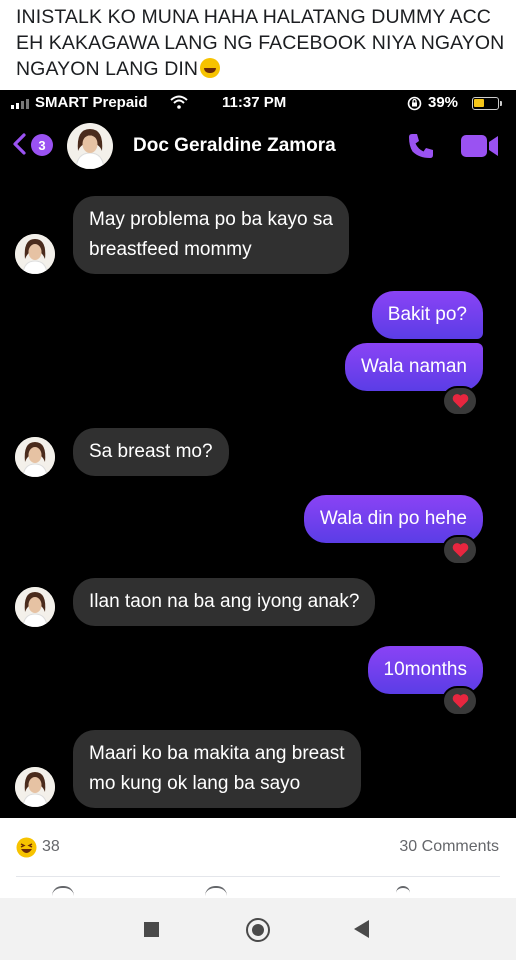 This screenshot has height=960, width=516. What do you see at coordinates (26, 847) in the screenshot?
I see `haha-reaction-icon` at bounding box center [26, 847].